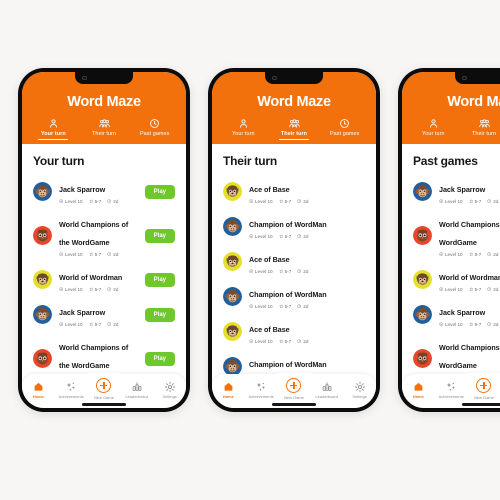 This screenshot has width=500, height=500. Describe the element at coordinates (98, 191) in the screenshot. I see `game-info: Jack Sparrow Level 10 5-7 2d` at that location.